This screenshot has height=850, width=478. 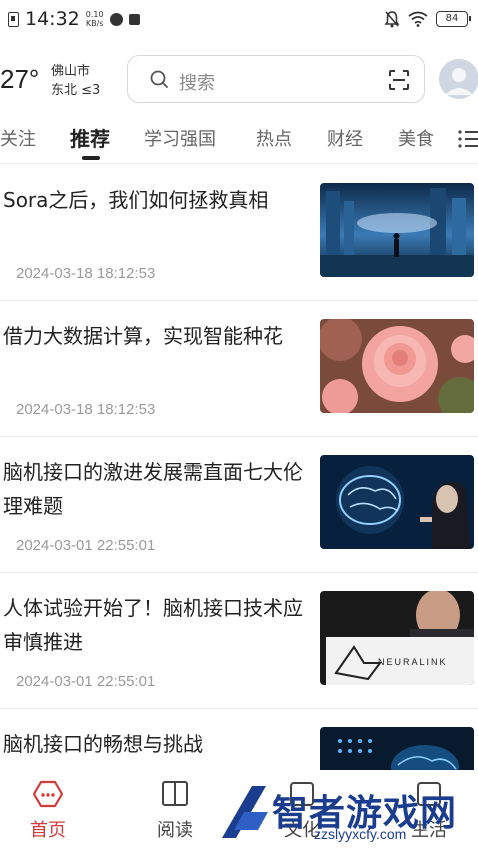 I want to click on search-input: 搜索, so click(x=276, y=79).